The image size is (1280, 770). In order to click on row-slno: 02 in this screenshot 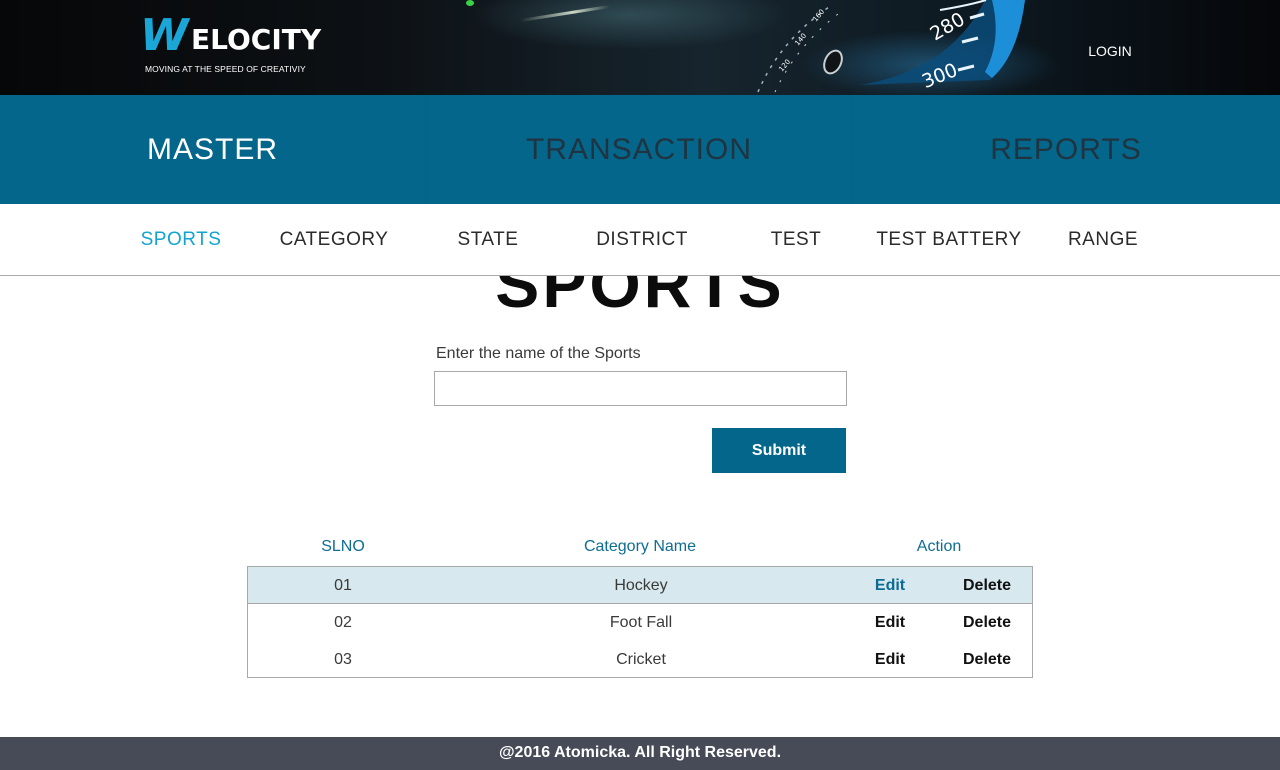, I will do `click(343, 622)`.